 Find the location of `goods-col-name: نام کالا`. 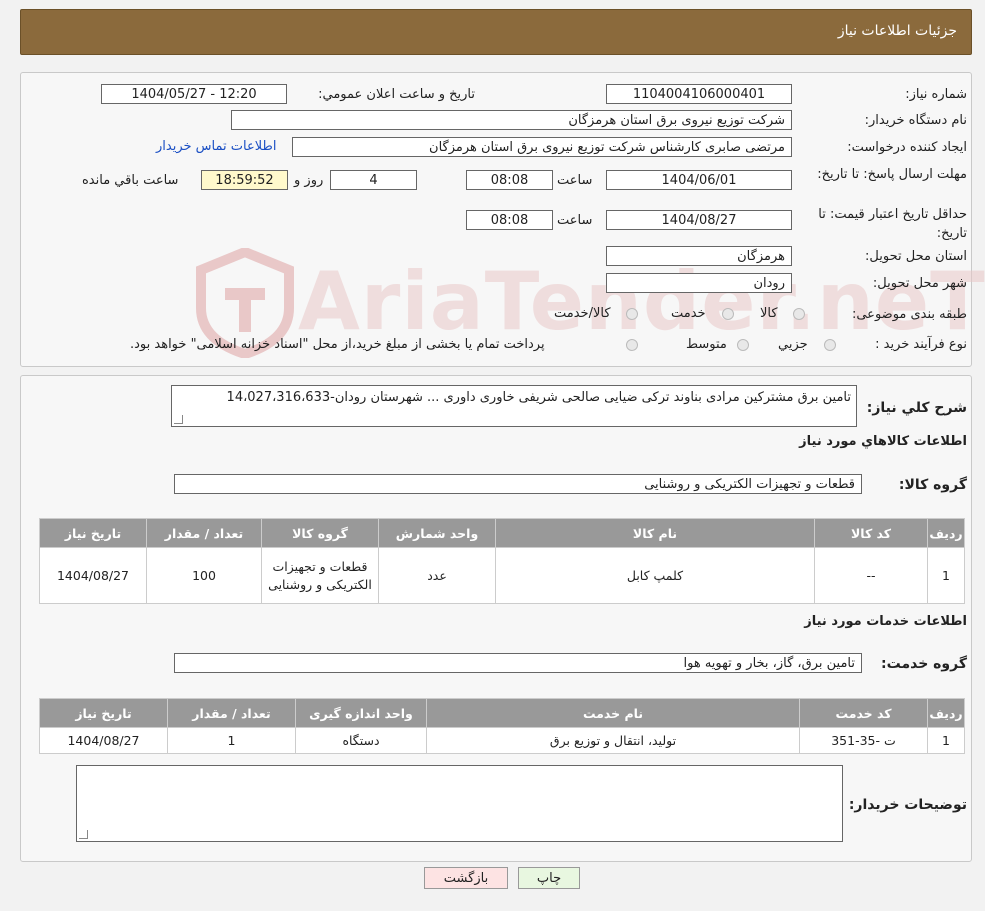

goods-col-name: نام کالا is located at coordinates (655, 533).